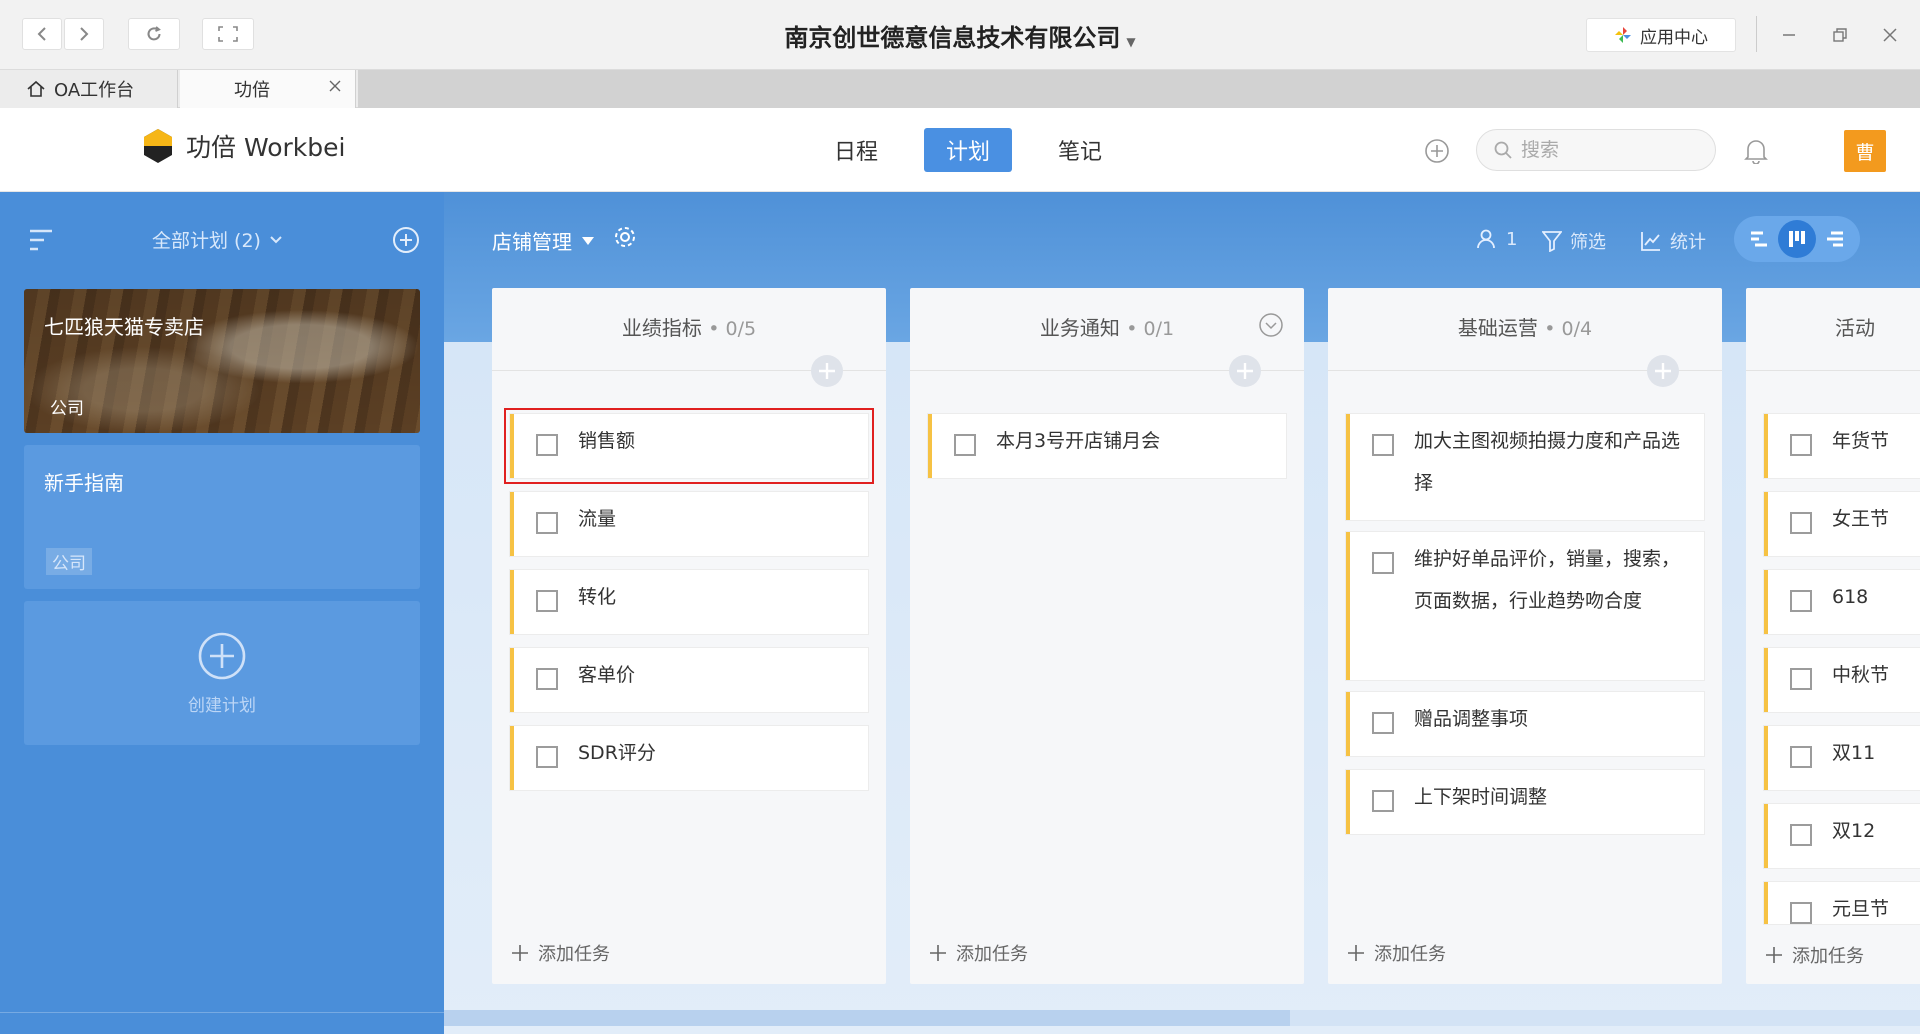  I want to click on board-title-dropdown: 店铺管理, so click(543, 240).